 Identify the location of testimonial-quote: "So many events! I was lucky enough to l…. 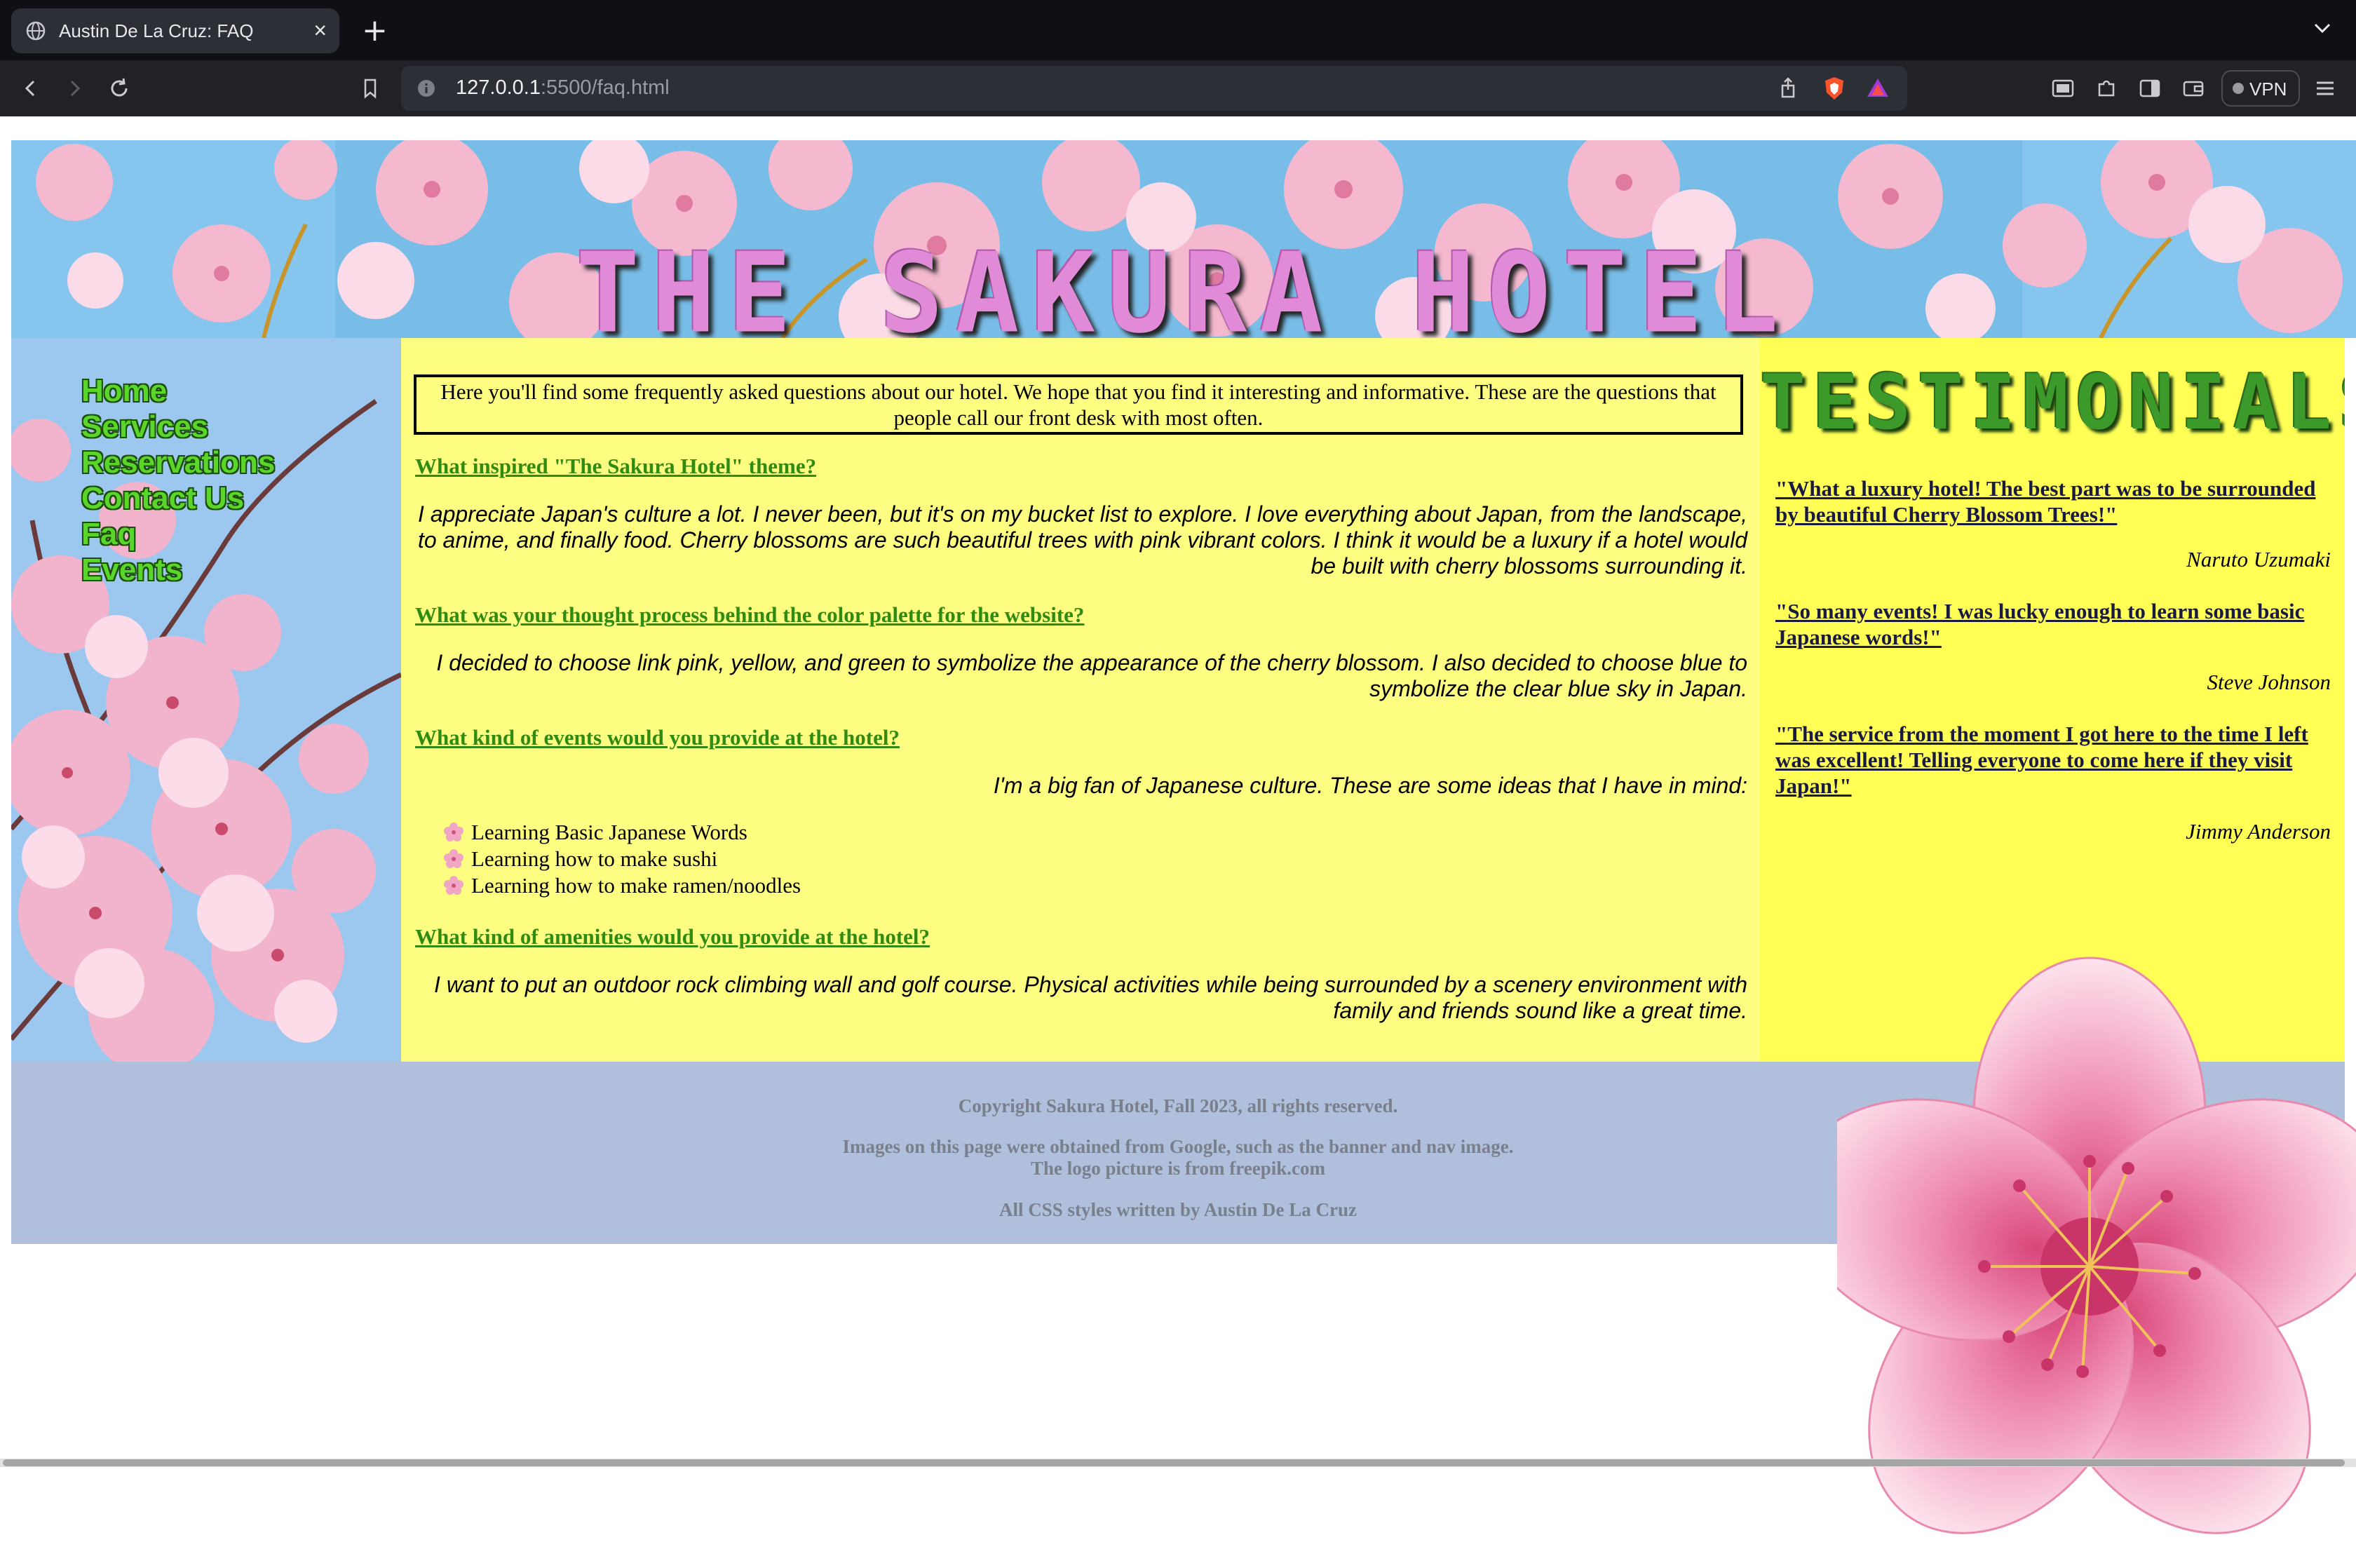
(2052, 624).